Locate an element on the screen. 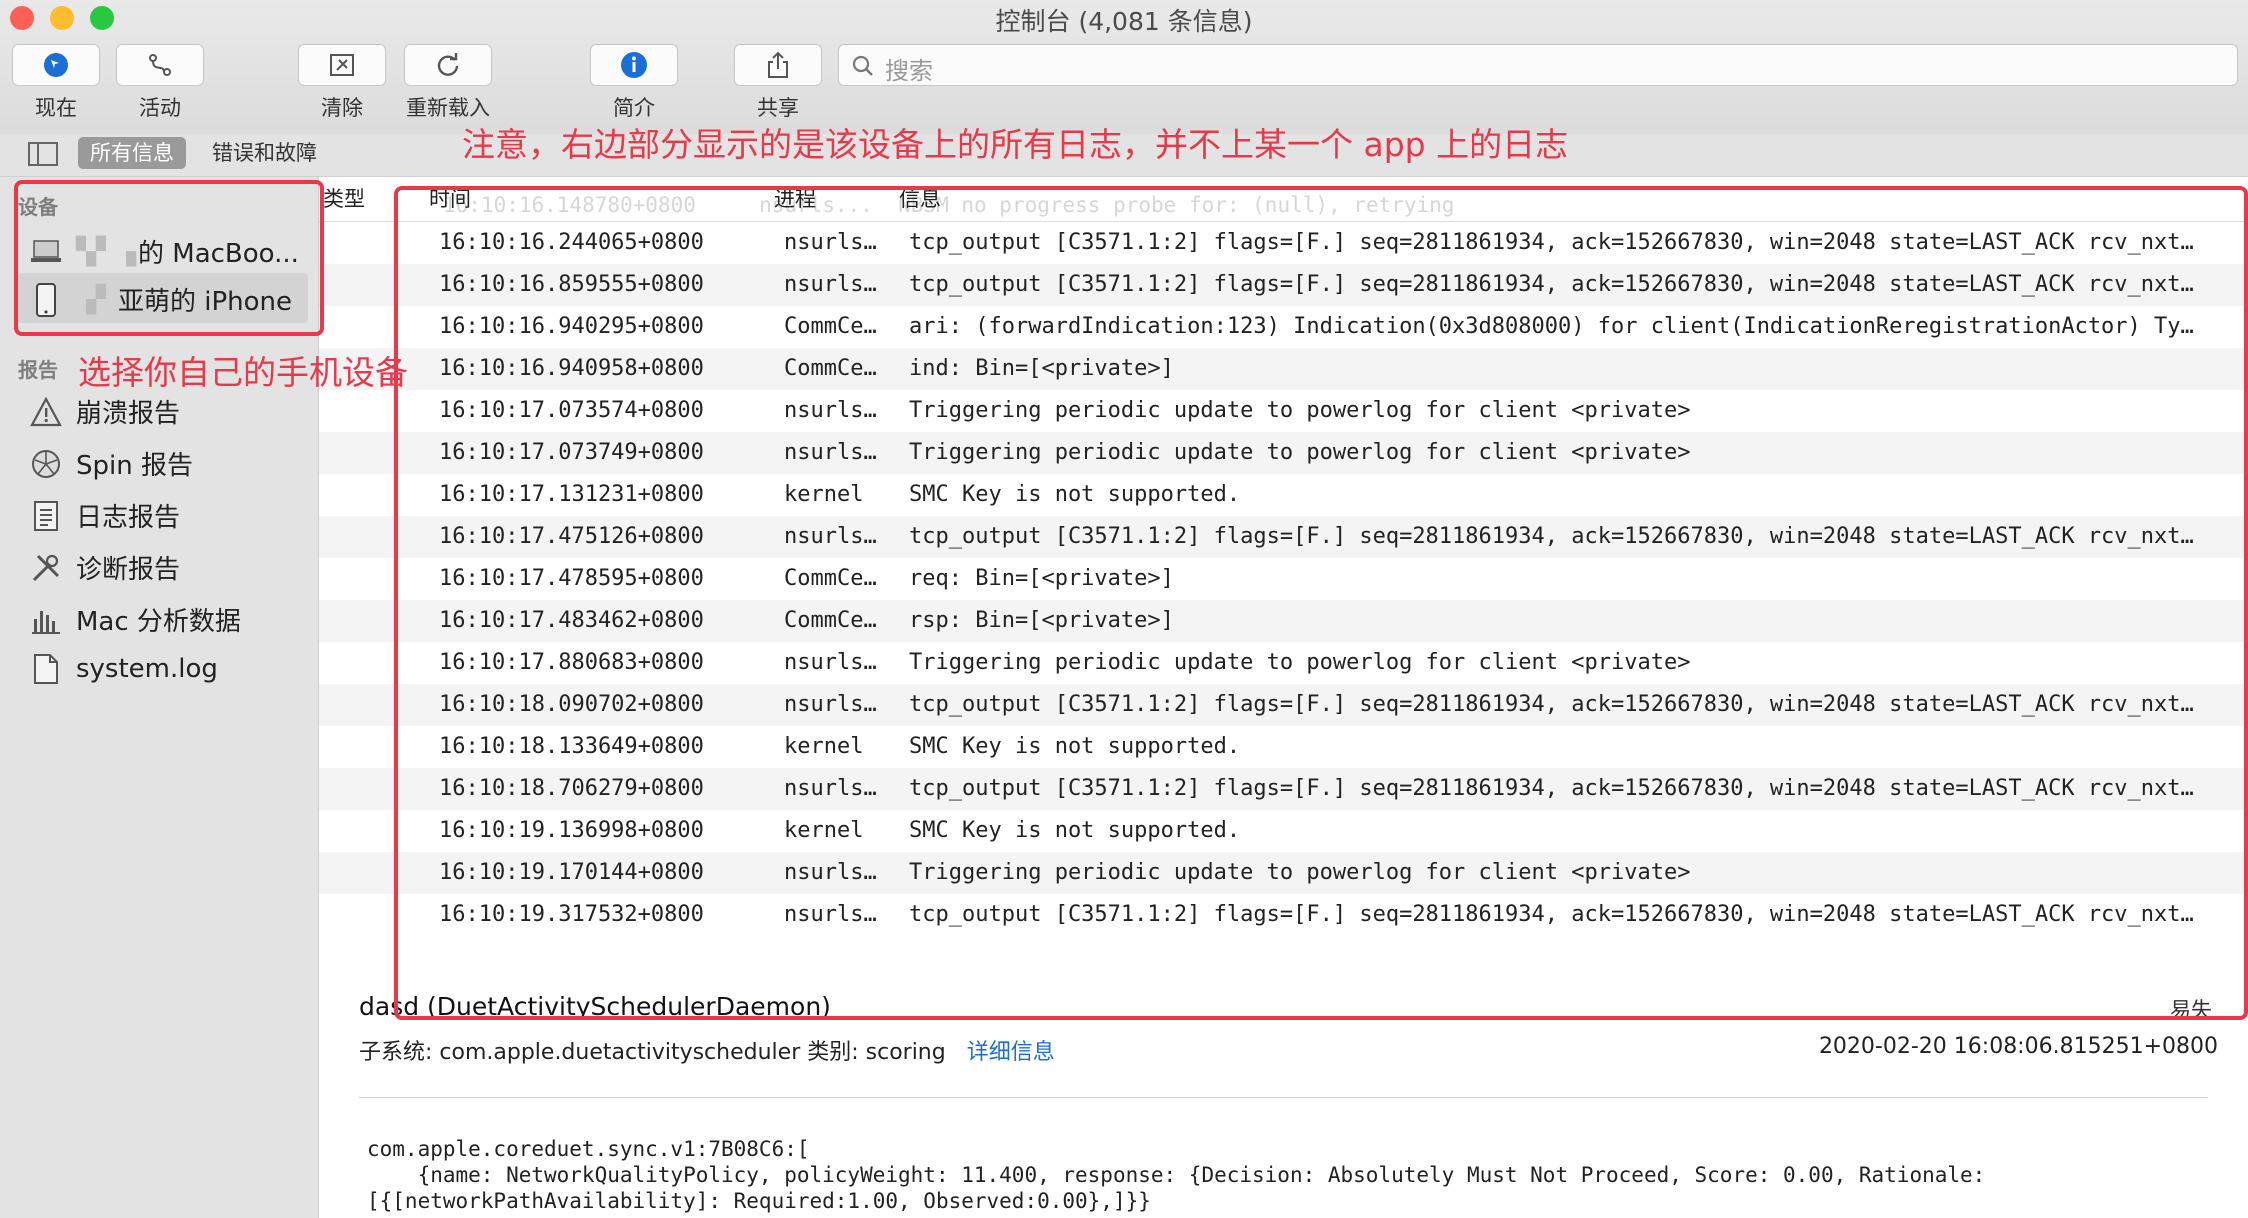  reload-button is located at coordinates (448, 65).